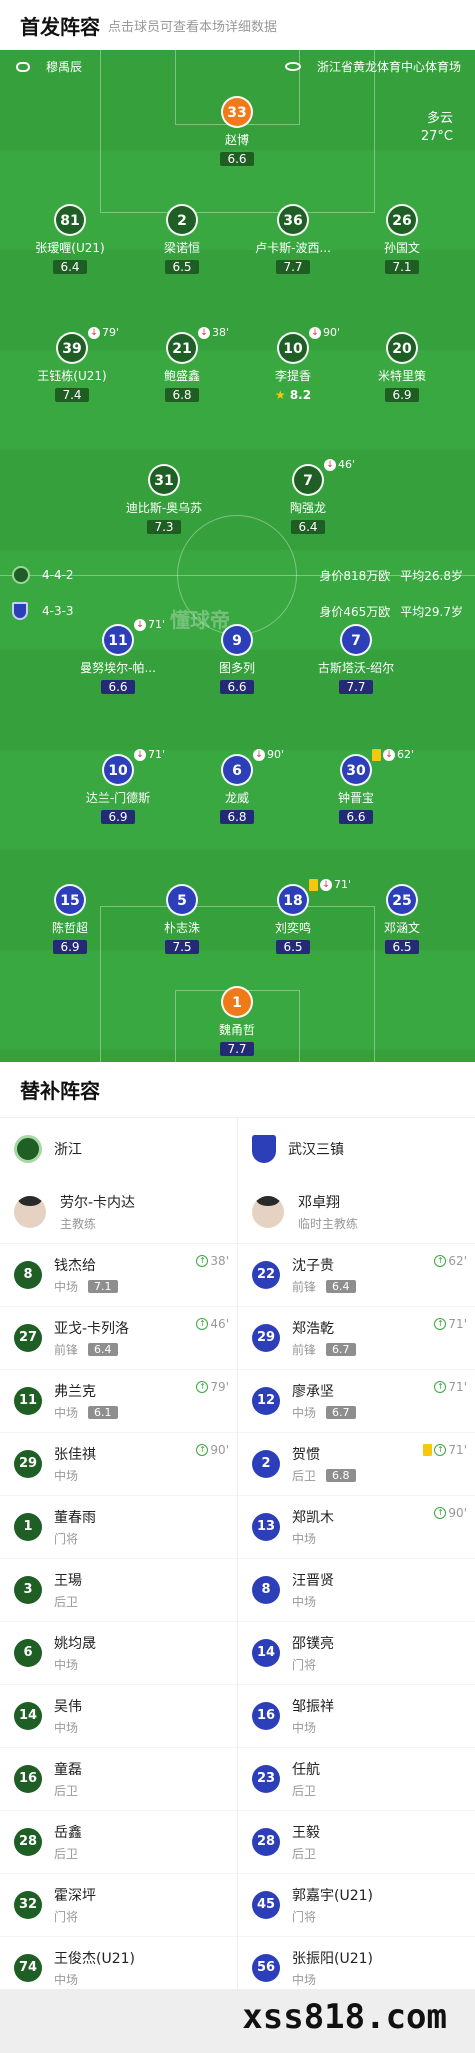 This screenshot has width=475, height=2053. What do you see at coordinates (304, 1287) in the screenshot?
I see `sub-player-position: 前锋` at bounding box center [304, 1287].